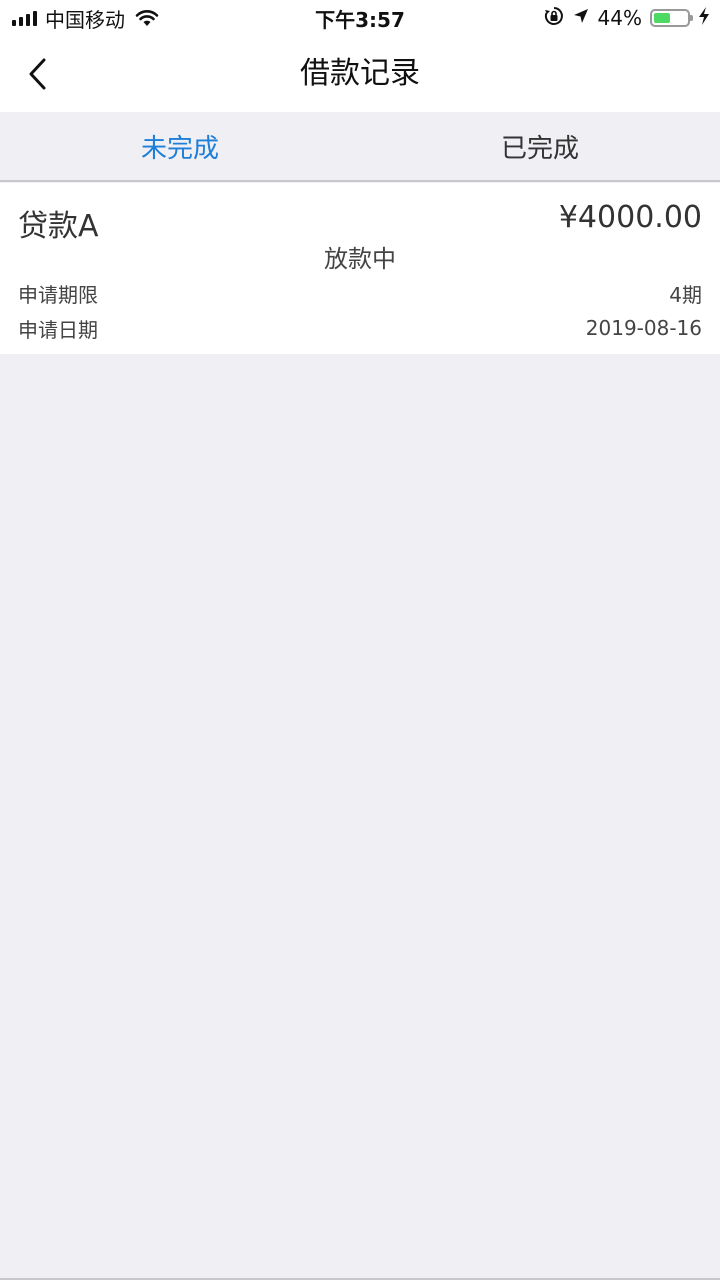  What do you see at coordinates (360, 293) in the screenshot?
I see `term-row: 申请期限 4期` at bounding box center [360, 293].